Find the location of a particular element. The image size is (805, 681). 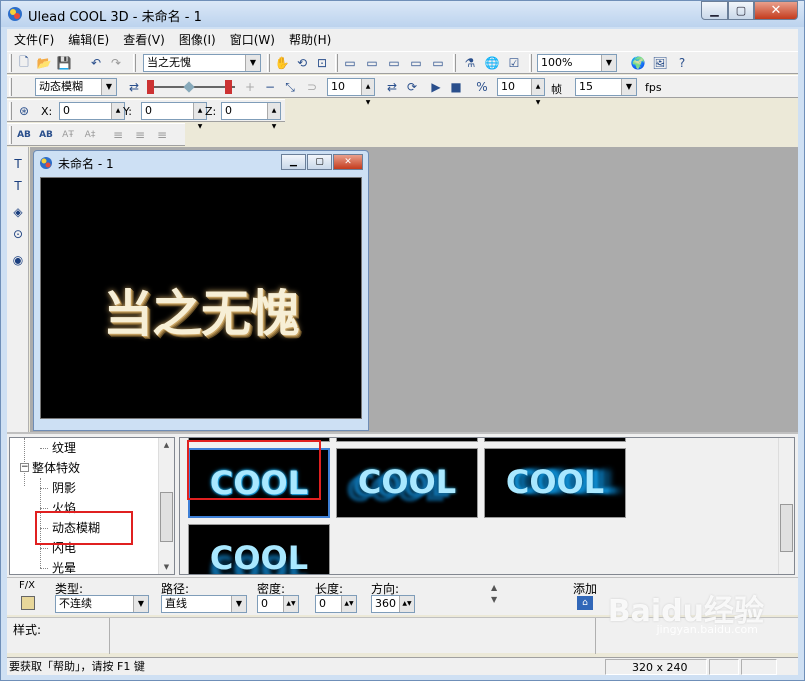

text-style-4-icon: A‡ is located at coordinates (90, 135).